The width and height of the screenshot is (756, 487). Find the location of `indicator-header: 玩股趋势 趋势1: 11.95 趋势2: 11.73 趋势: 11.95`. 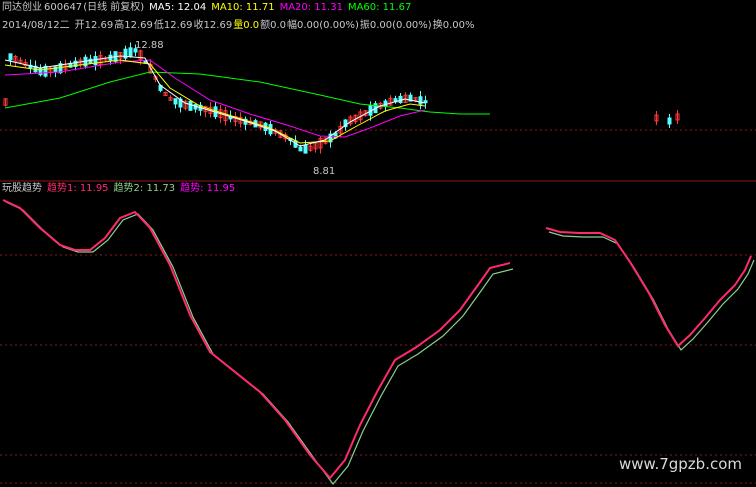

indicator-header: 玩股趋势 趋势1: 11.95 趋势2: 11.73 趋势: 11.95 is located at coordinates (121, 189).